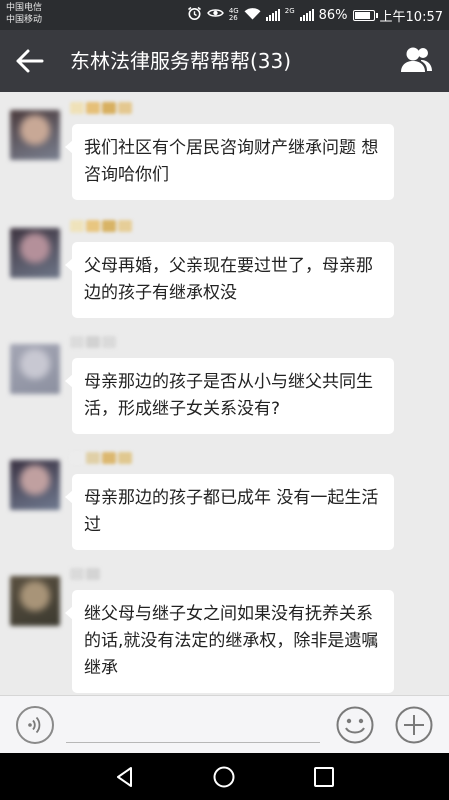 This screenshot has width=449, height=800. Describe the element at coordinates (215, 15) in the screenshot. I see `eye-icon` at that location.